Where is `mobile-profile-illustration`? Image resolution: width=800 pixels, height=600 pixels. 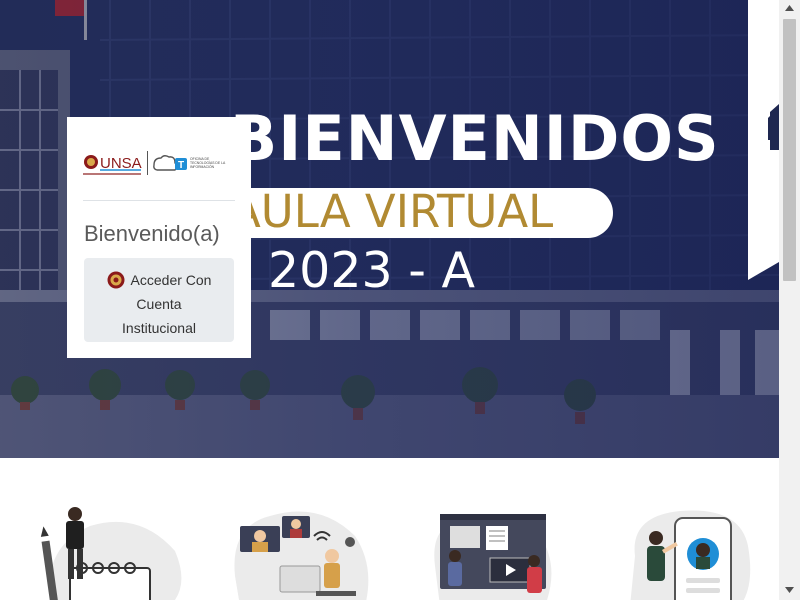
mobile-profile-illustration is located at coordinates (690, 555).